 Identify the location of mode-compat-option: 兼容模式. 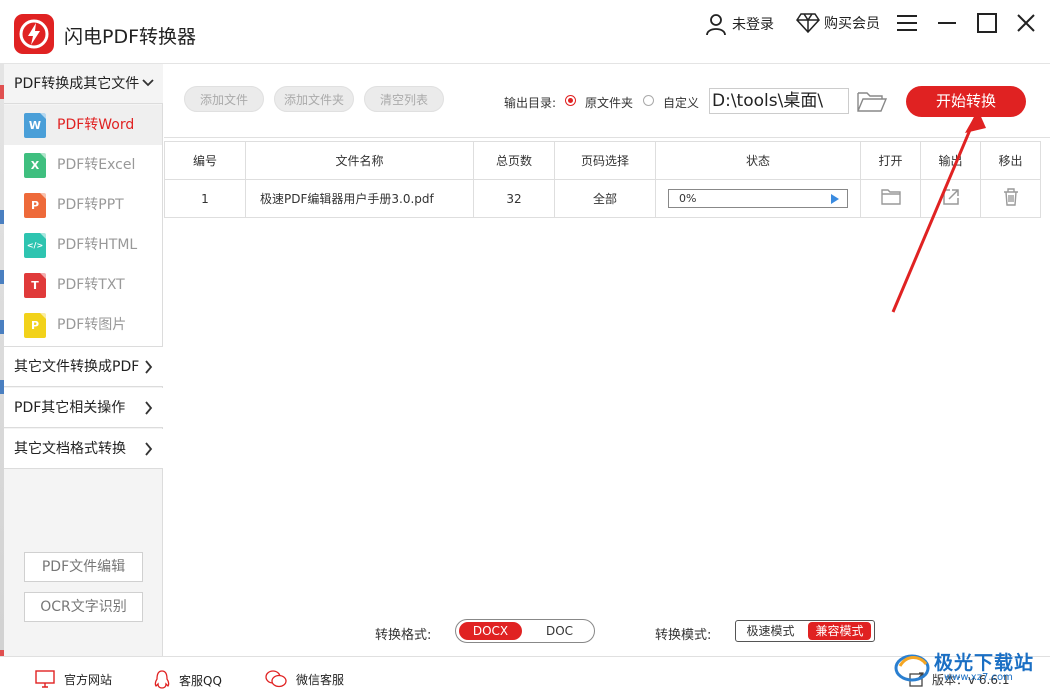
(839, 631).